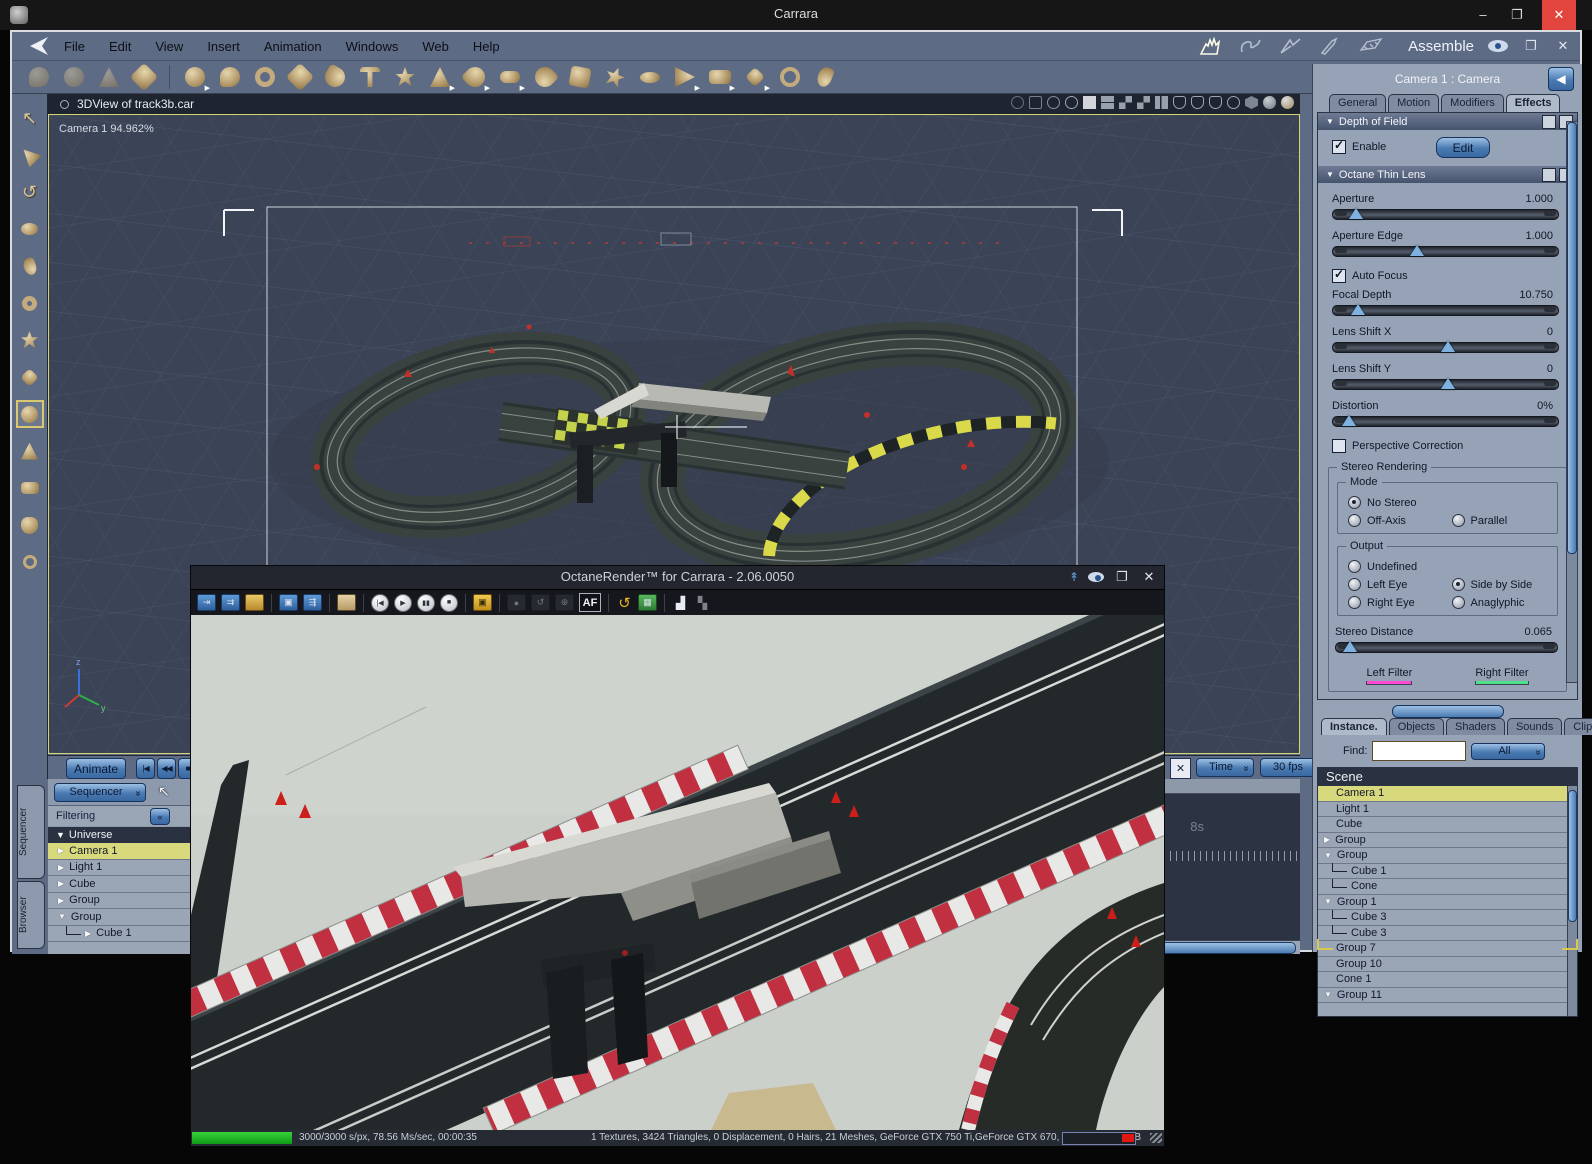 The height and width of the screenshot is (1164, 1592). Describe the element at coordinates (540, 602) in the screenshot. I see `refresh-icon: ↺` at that location.